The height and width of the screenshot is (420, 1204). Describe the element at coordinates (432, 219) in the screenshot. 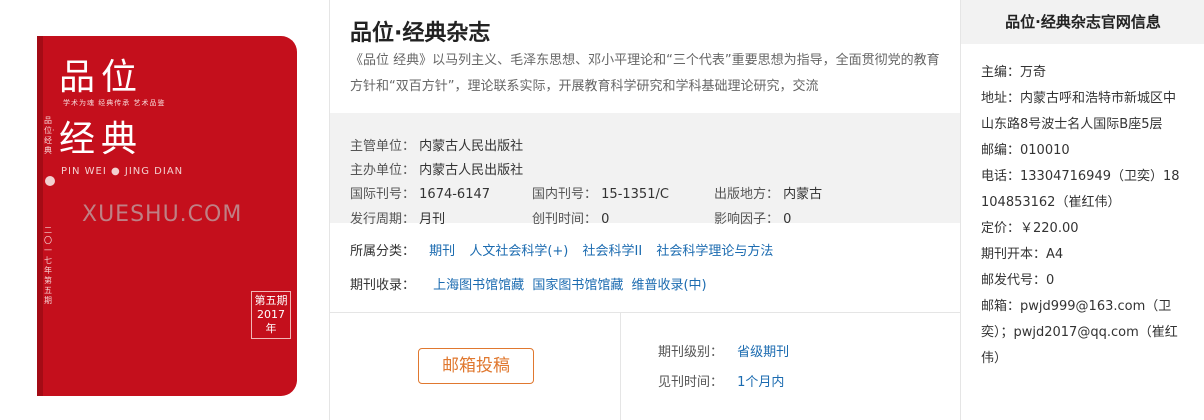

I see `meta-cycle-value: 月刊` at that location.